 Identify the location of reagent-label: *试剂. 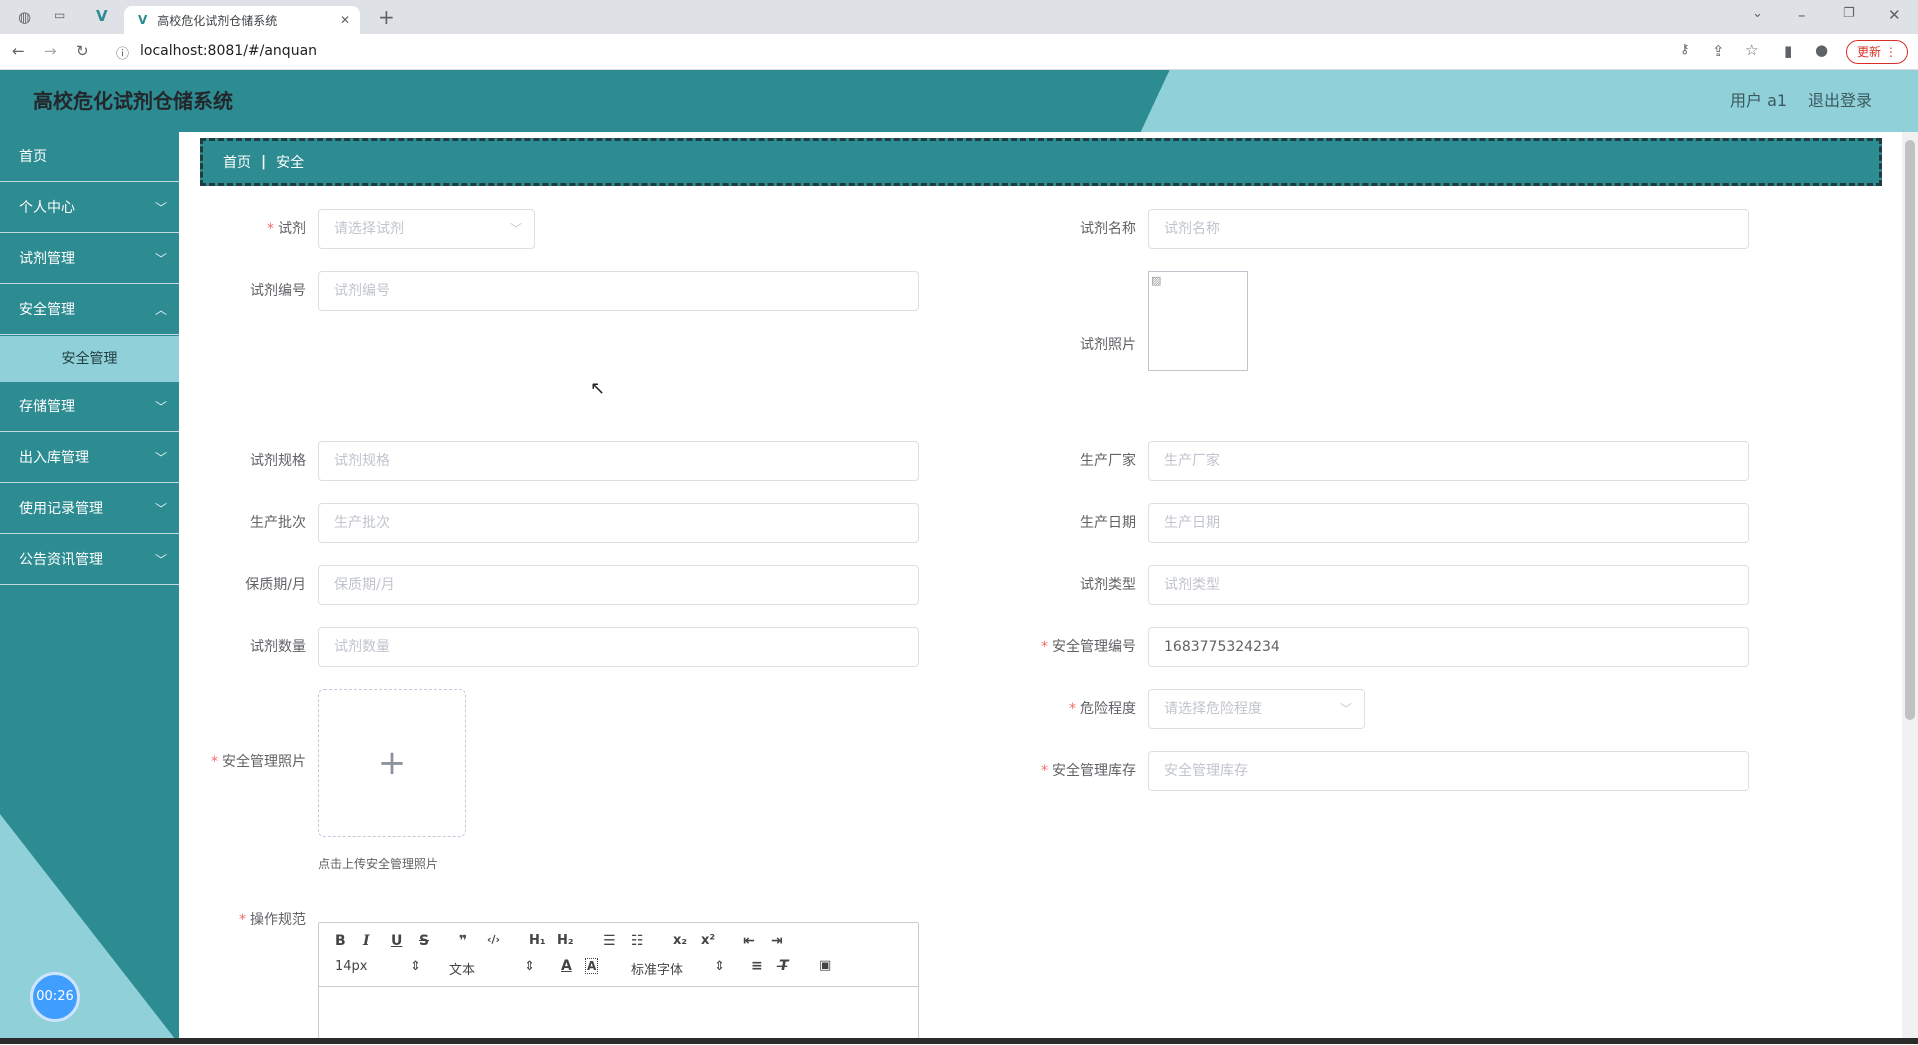
(253, 229).